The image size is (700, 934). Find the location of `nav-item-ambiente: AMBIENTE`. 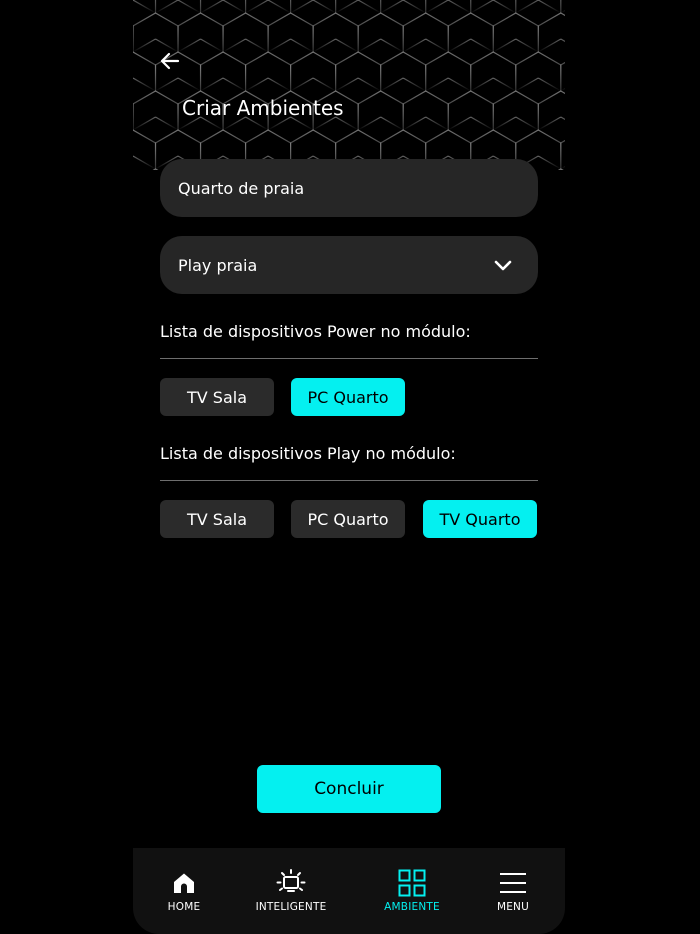

nav-item-ambiente: AMBIENTE is located at coordinates (412, 891).